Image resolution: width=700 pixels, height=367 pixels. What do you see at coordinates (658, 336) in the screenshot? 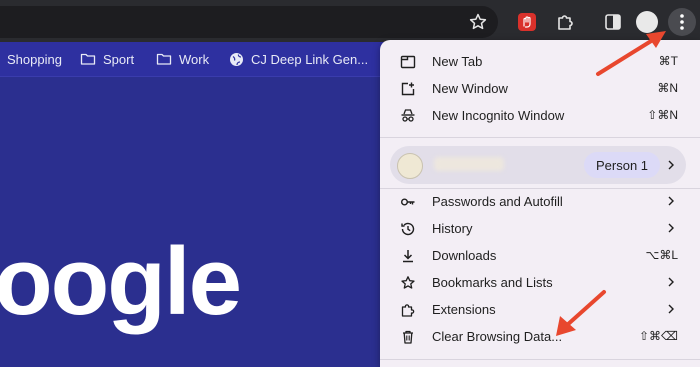
I see `menu-shortcut: ⇧⌘⌫` at bounding box center [658, 336].